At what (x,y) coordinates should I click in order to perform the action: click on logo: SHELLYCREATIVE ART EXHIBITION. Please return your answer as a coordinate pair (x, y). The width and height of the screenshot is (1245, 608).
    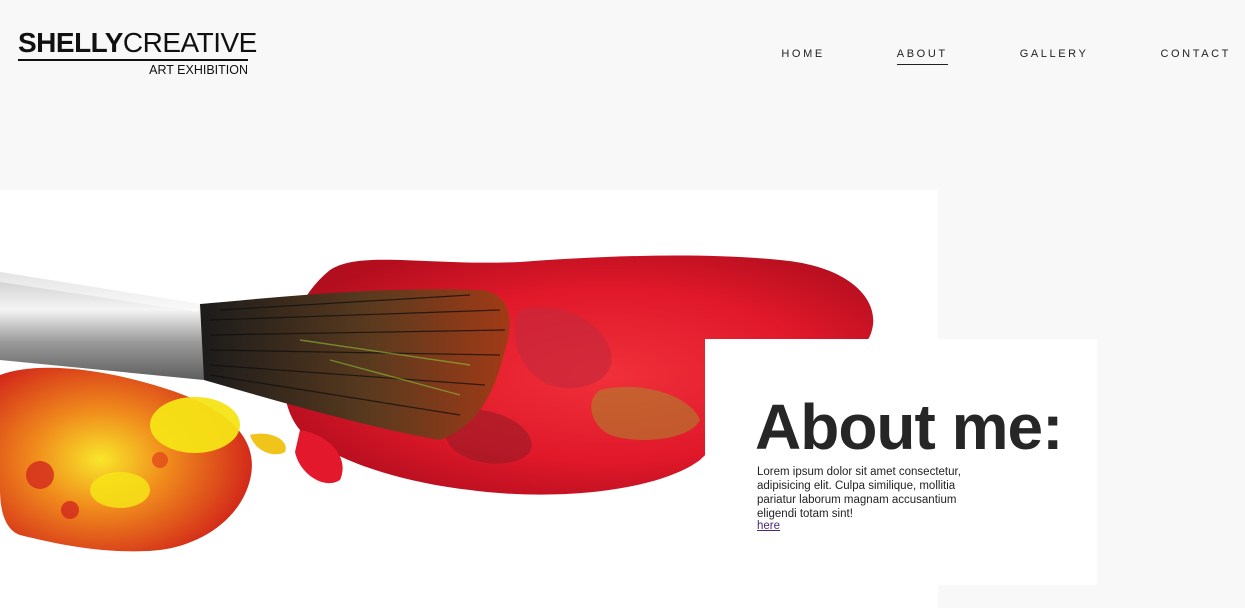
    Looking at the image, I should click on (137, 52).